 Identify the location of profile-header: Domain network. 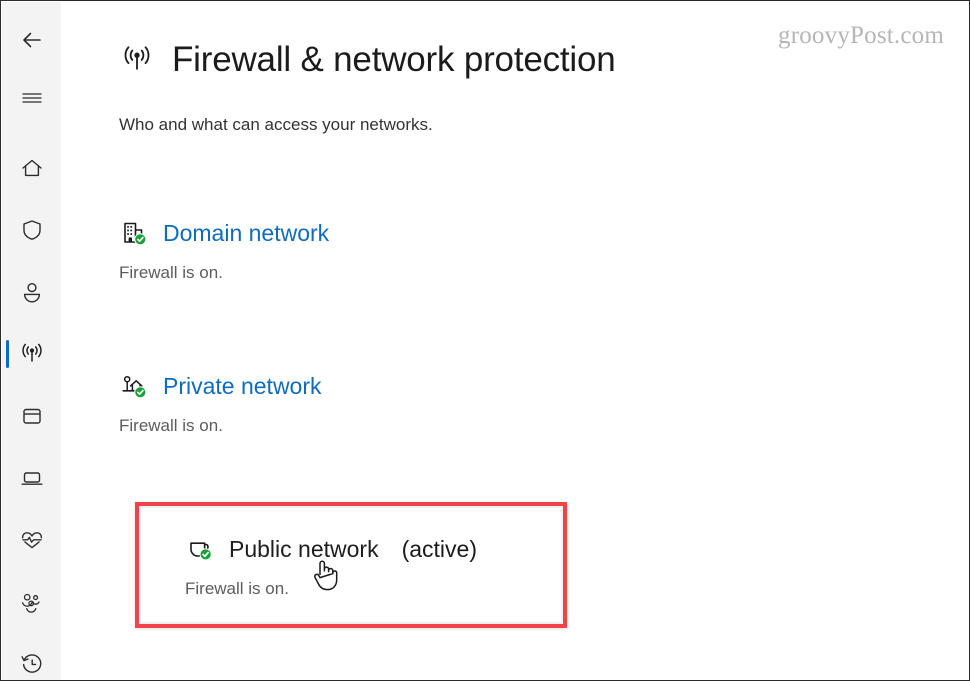
(329, 233).